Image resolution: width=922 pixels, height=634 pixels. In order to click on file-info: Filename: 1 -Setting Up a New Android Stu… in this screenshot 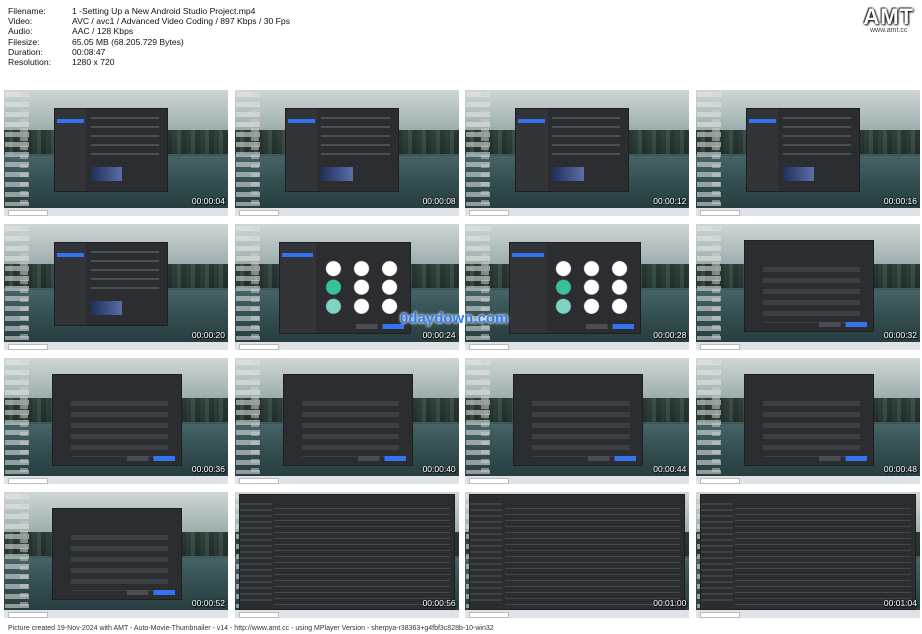, I will do `click(149, 36)`.